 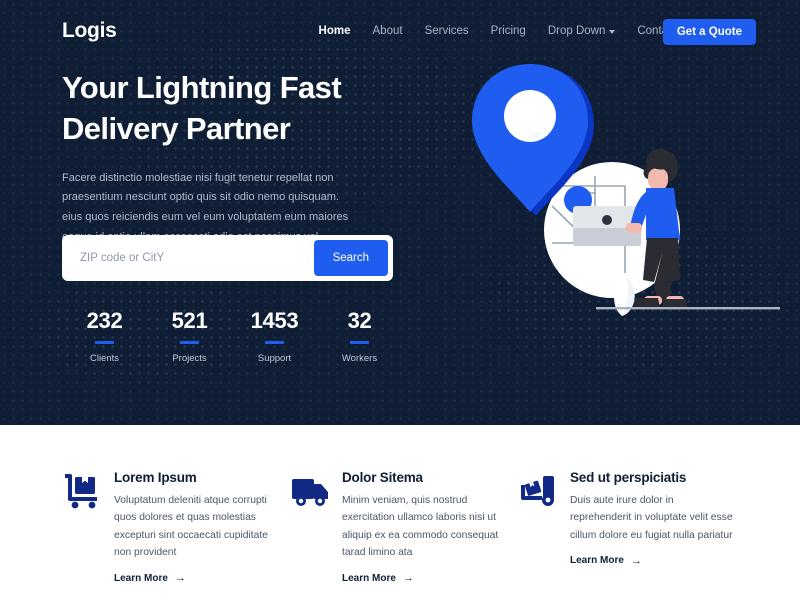 What do you see at coordinates (274, 358) in the screenshot?
I see `stat-support-label: Support` at bounding box center [274, 358].